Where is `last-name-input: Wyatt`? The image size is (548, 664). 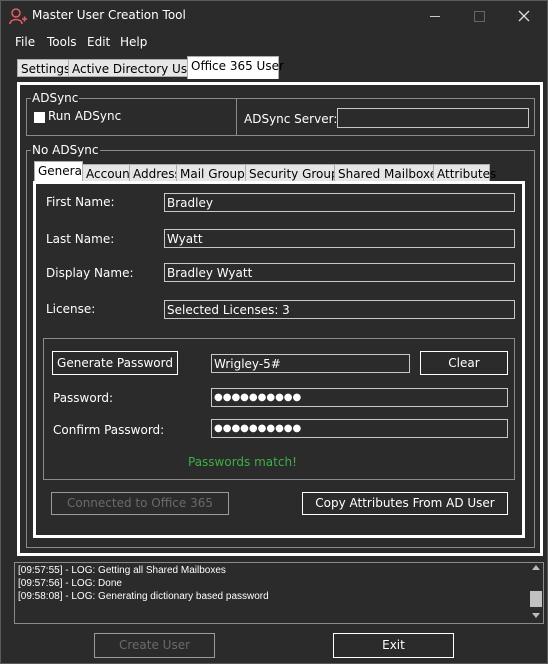 last-name-input: Wyatt is located at coordinates (339, 238).